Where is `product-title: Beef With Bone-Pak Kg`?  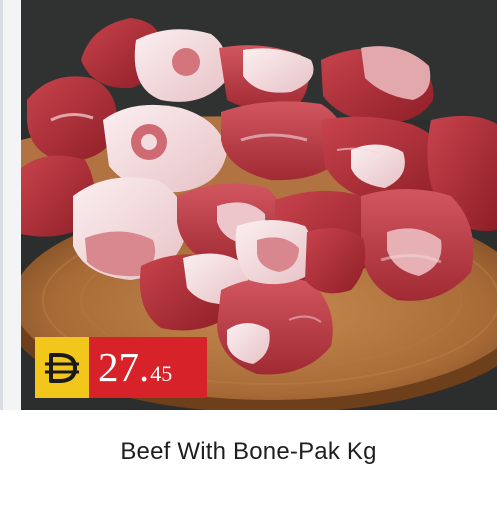
product-title: Beef With Bone-Pak Kg is located at coordinates (248, 452).